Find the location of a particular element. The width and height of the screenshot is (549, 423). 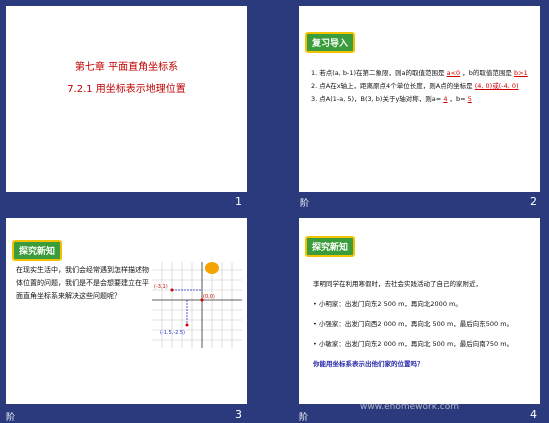

intro-text: 李明同学在利用寒假时，去社会实践活动了自己的家附近， is located at coordinates (397, 284).